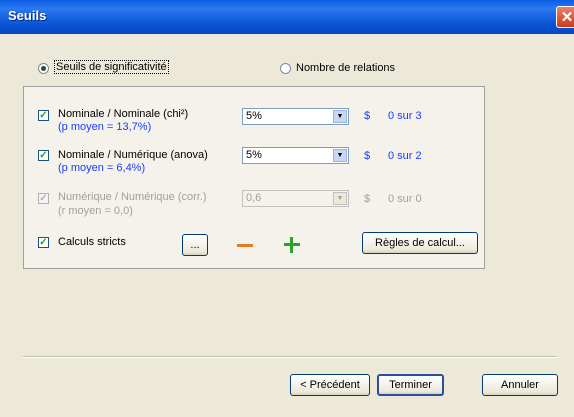 This screenshot has width=574, height=417. What do you see at coordinates (92, 242) in the screenshot?
I see `strict-calc-label: Calculs stricts` at bounding box center [92, 242].